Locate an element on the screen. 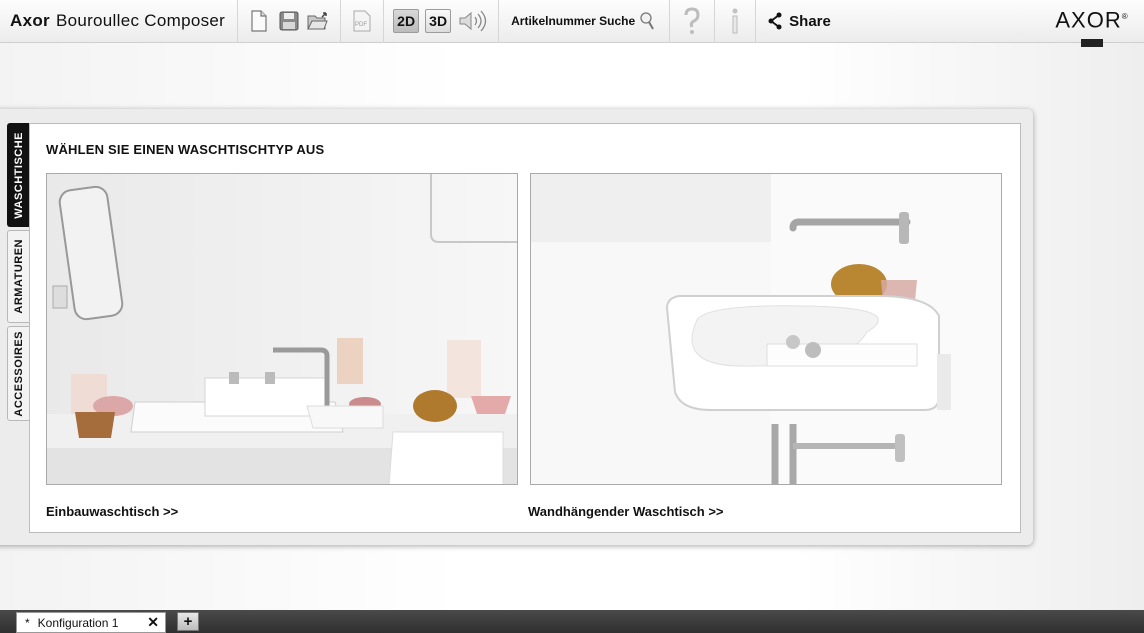 This screenshot has width=1144, height=633. share-icon is located at coordinates (775, 21).